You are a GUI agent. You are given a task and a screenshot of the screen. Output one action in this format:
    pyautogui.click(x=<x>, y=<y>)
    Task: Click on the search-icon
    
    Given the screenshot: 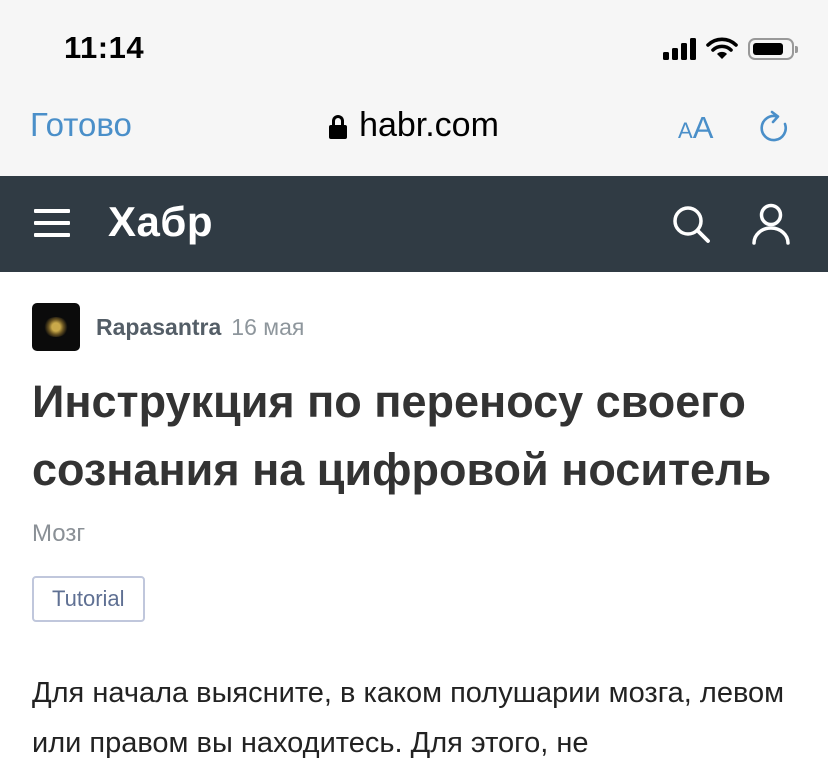 What is the action you would take?
    pyautogui.click(x=691, y=226)
    